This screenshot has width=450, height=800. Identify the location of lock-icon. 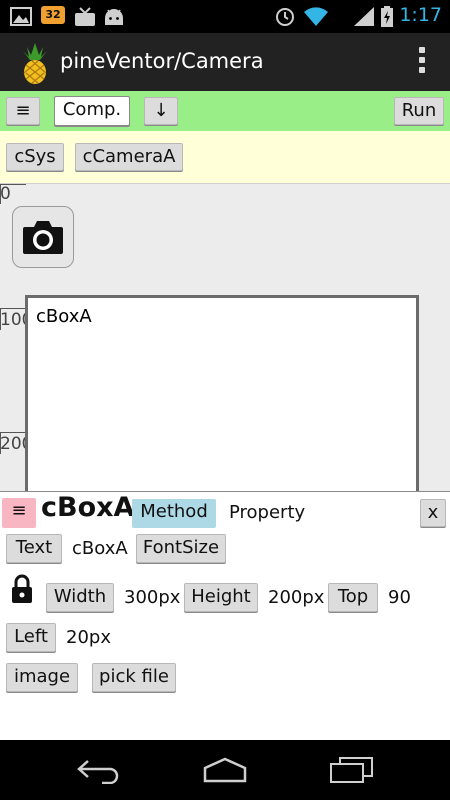
(22, 589).